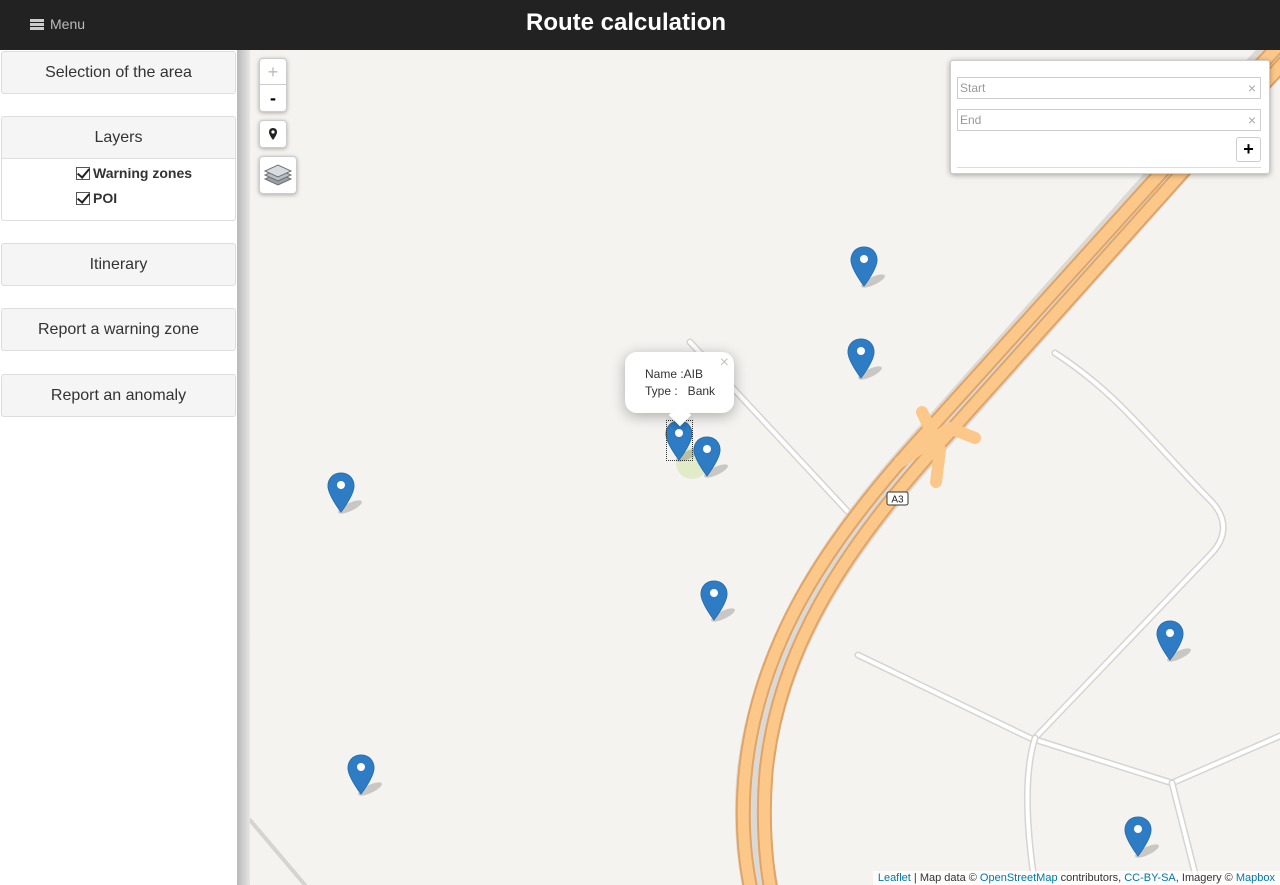  Describe the element at coordinates (1150, 878) in the screenshot. I see `license-link: CC-BY-SA` at that location.